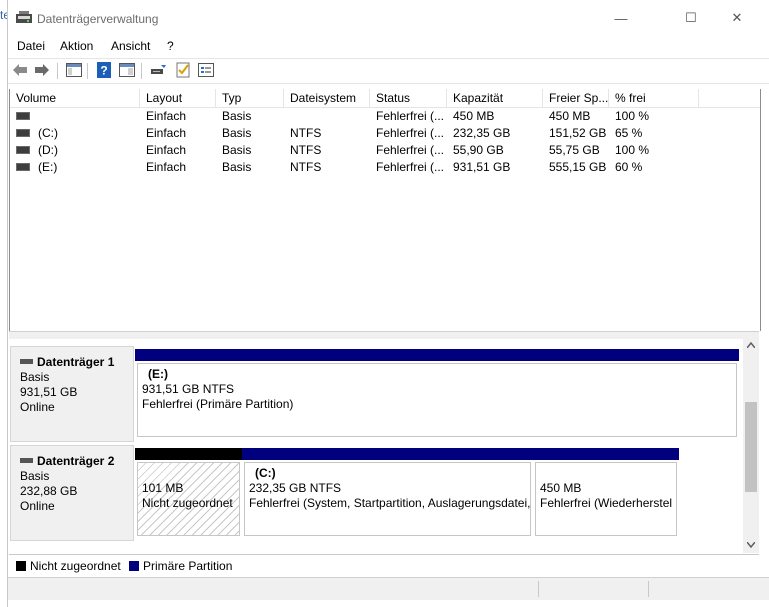 Image resolution: width=769 pixels, height=607 pixels. I want to click on scrollbar-thumb, so click(751, 447).